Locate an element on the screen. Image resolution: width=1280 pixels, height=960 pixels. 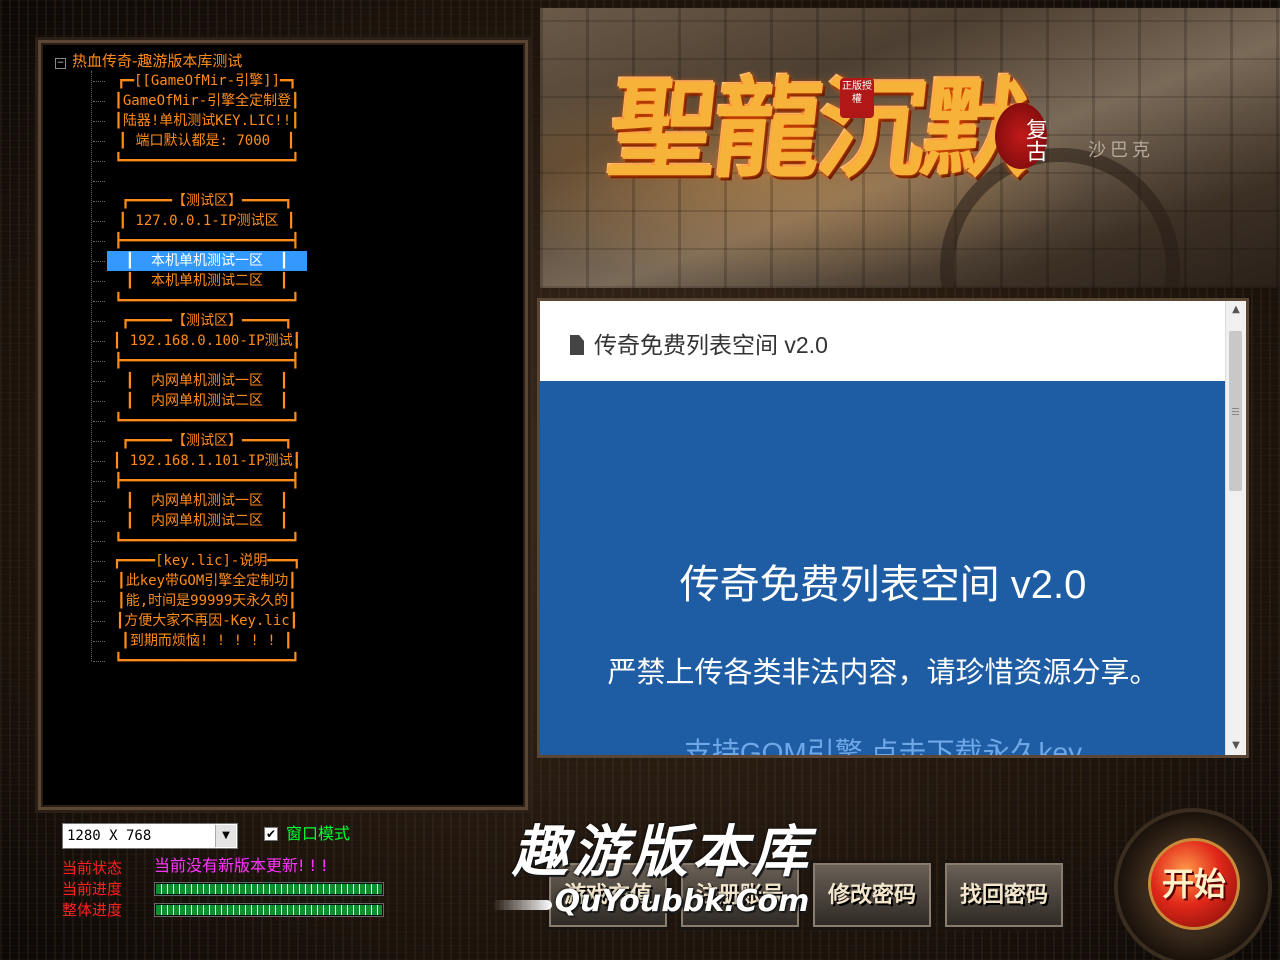
watermark-swoosh is located at coordinates (522, 905).